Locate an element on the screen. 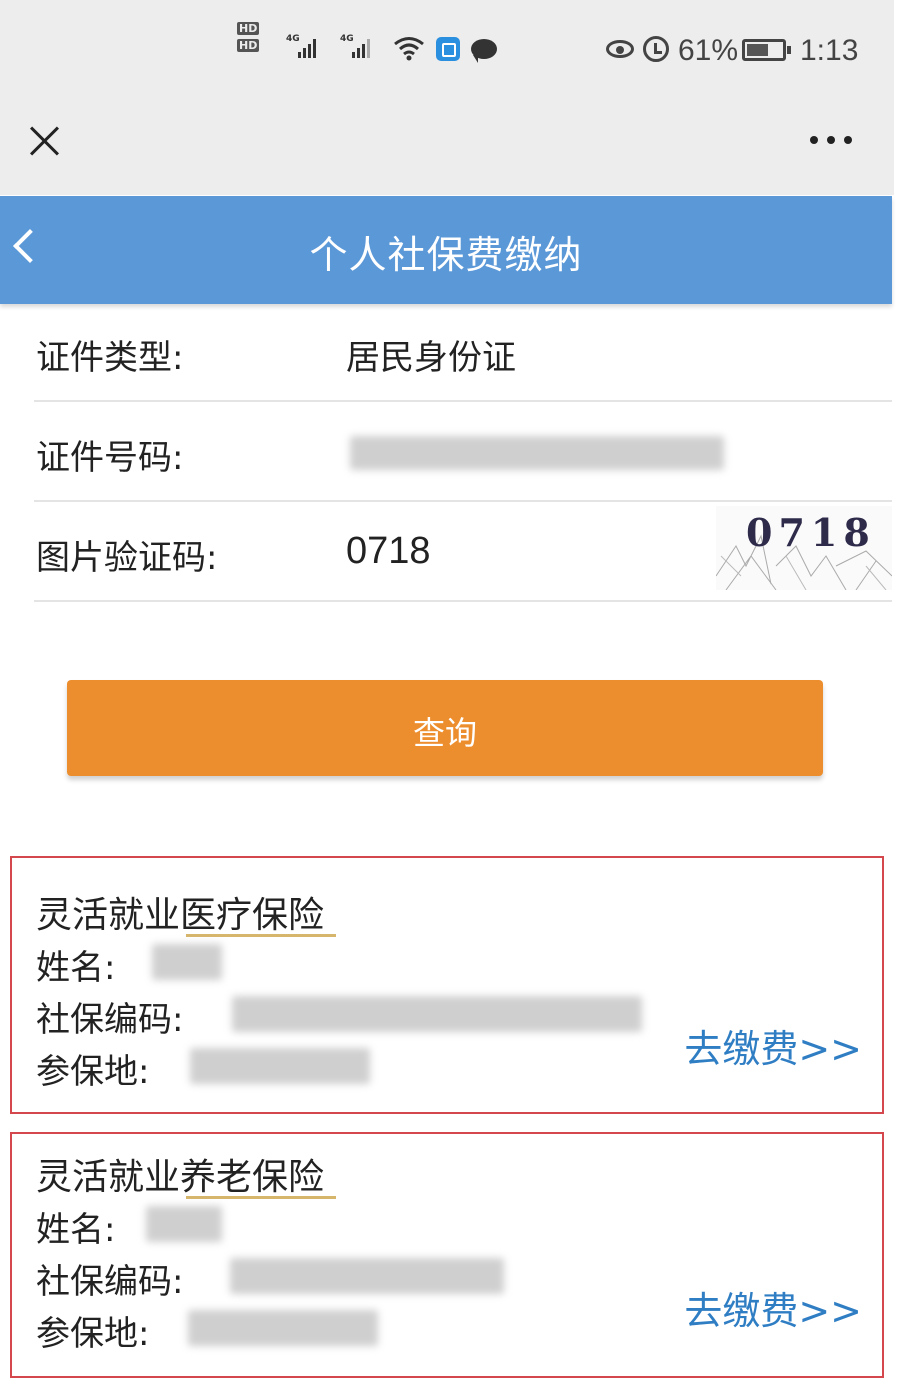 The height and width of the screenshot is (1384, 904). status-bar: HD HD 4G 4G 61% 1:13 is located at coordinates (447, 52).